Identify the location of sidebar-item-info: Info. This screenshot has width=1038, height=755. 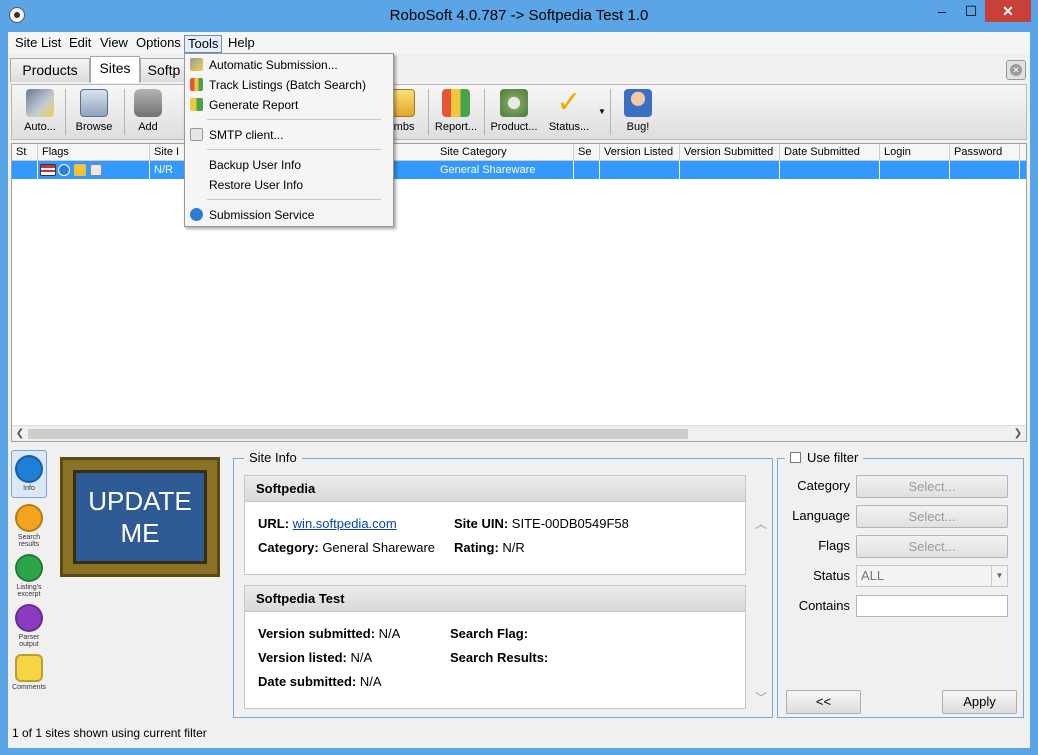
(29, 474).